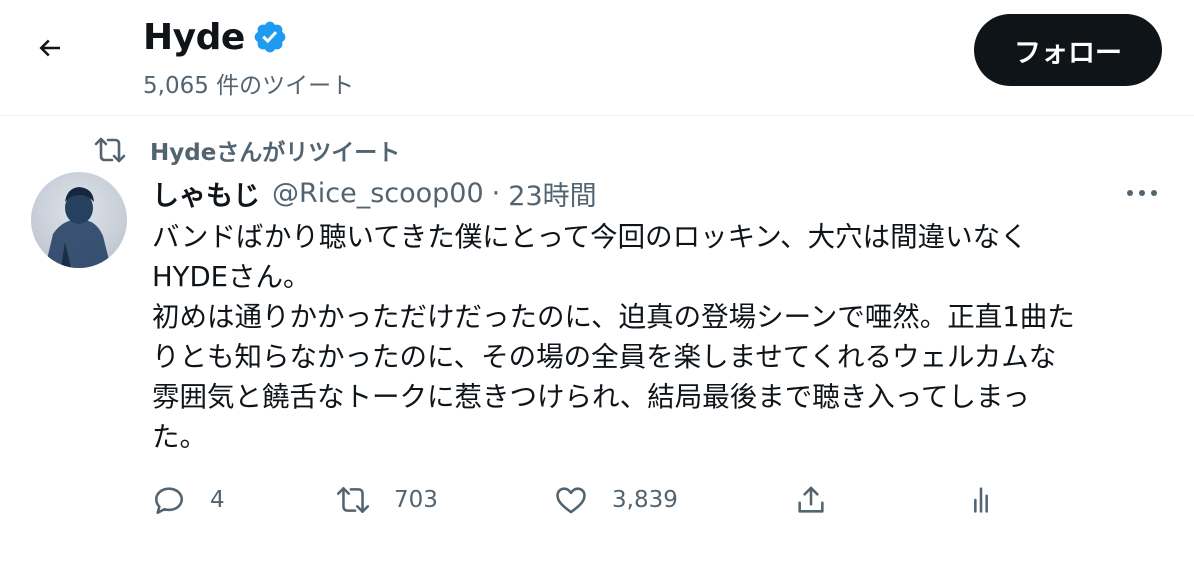  Describe the element at coordinates (249, 86) in the screenshot. I see `tweet-count: 5,065 件のツイート` at that location.